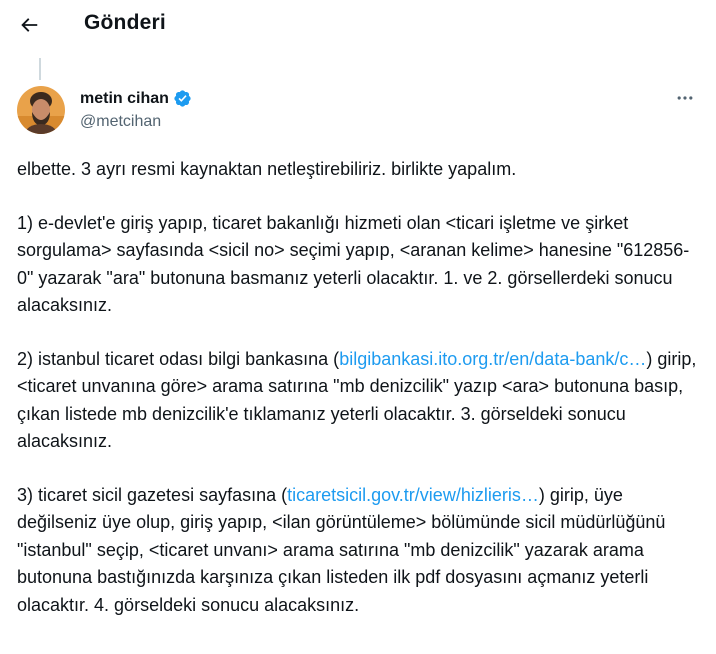 This screenshot has width=716, height=654. Describe the element at coordinates (152, 494) in the screenshot. I see `tweet-paragraph-4-text-start: 3) ticaret sicil gazetesi sayfasına (` at that location.